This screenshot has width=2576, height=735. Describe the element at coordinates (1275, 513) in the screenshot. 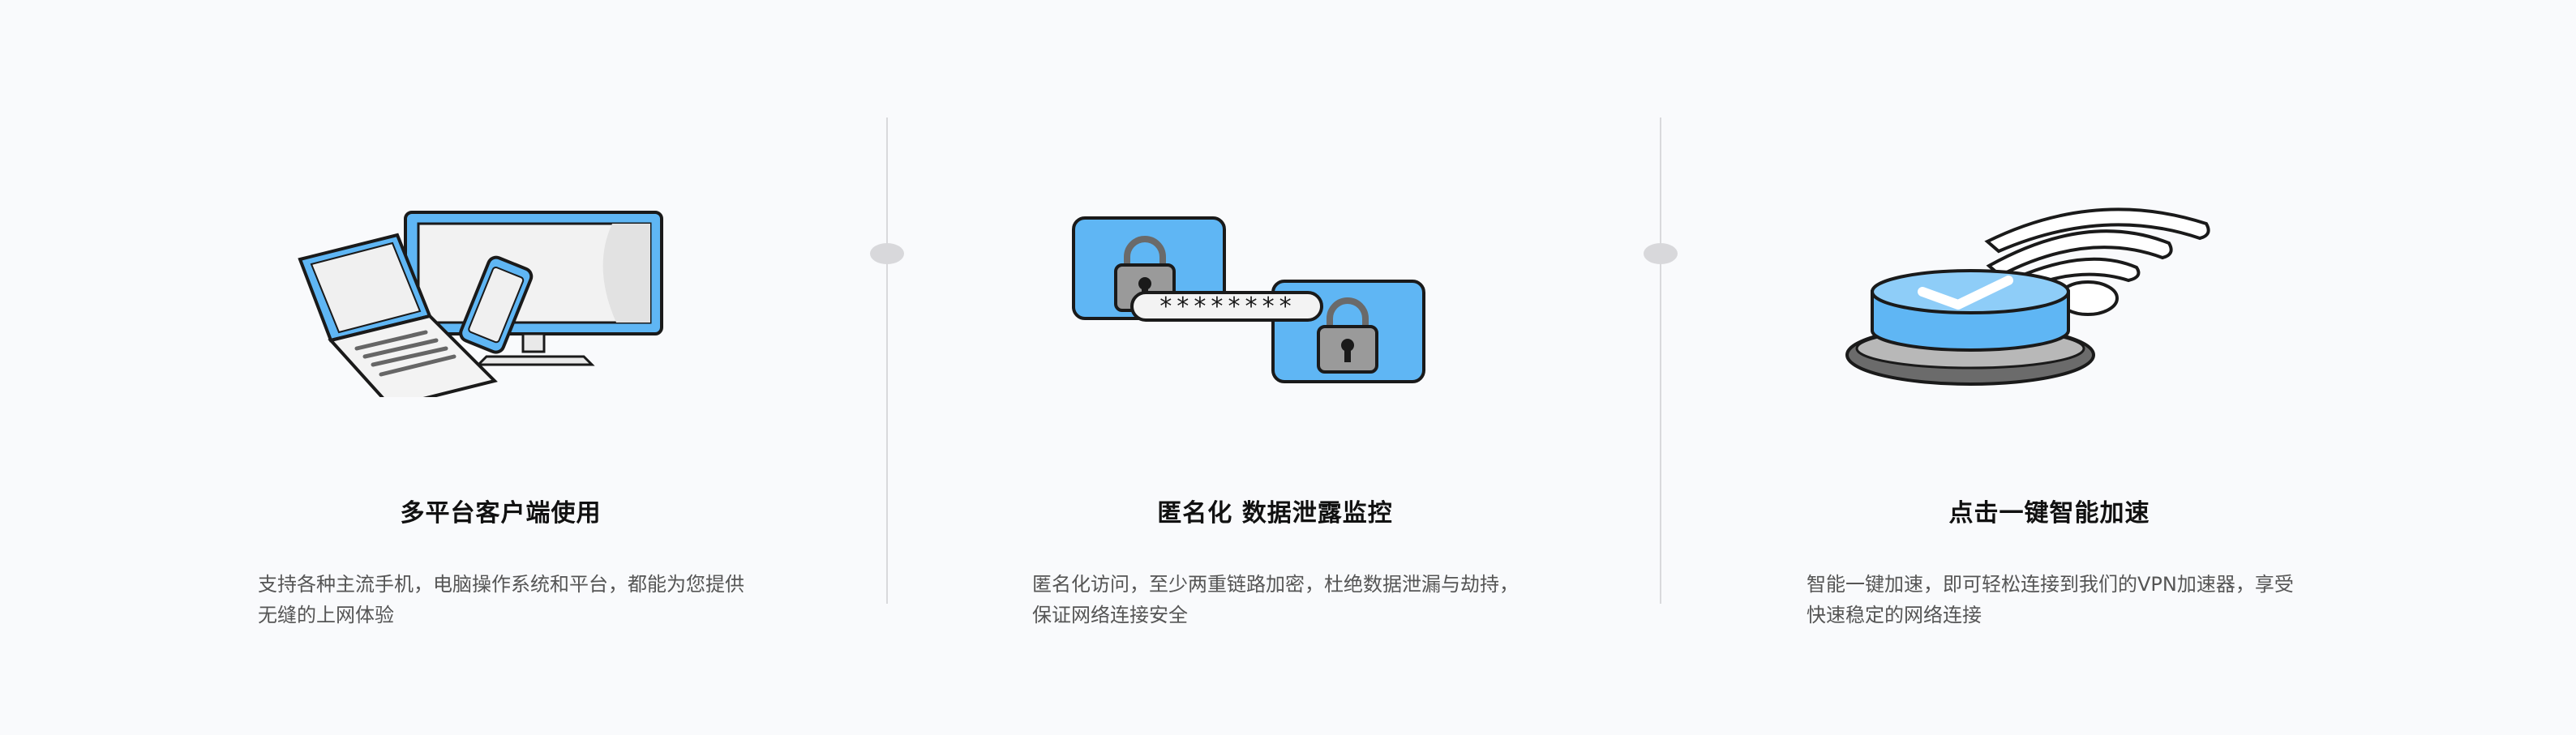

I see `feature-title: 匿名化 数据泄露监控` at that location.